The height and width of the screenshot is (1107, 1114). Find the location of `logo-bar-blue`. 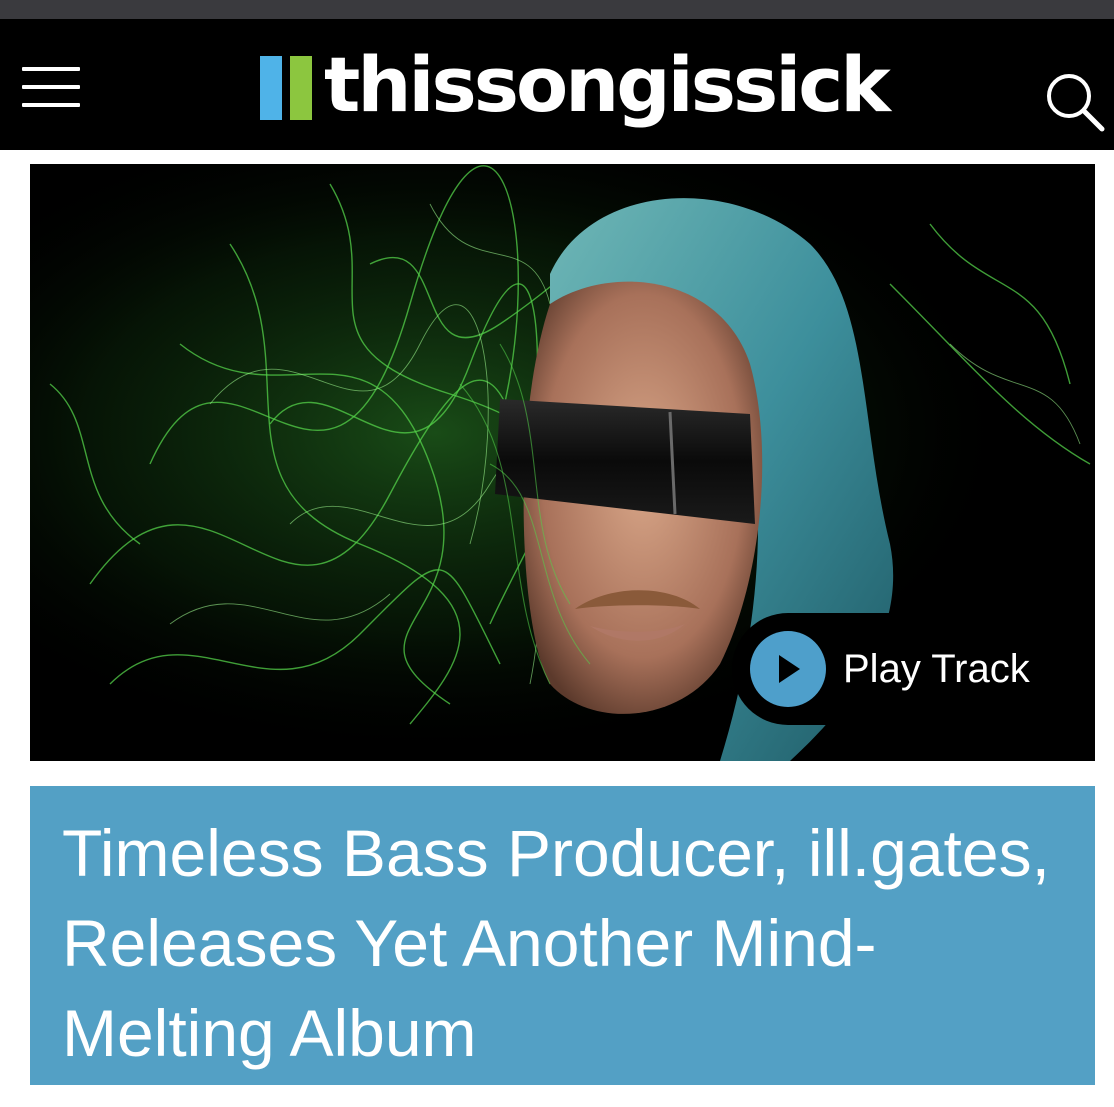

logo-bar-blue is located at coordinates (271, 88).